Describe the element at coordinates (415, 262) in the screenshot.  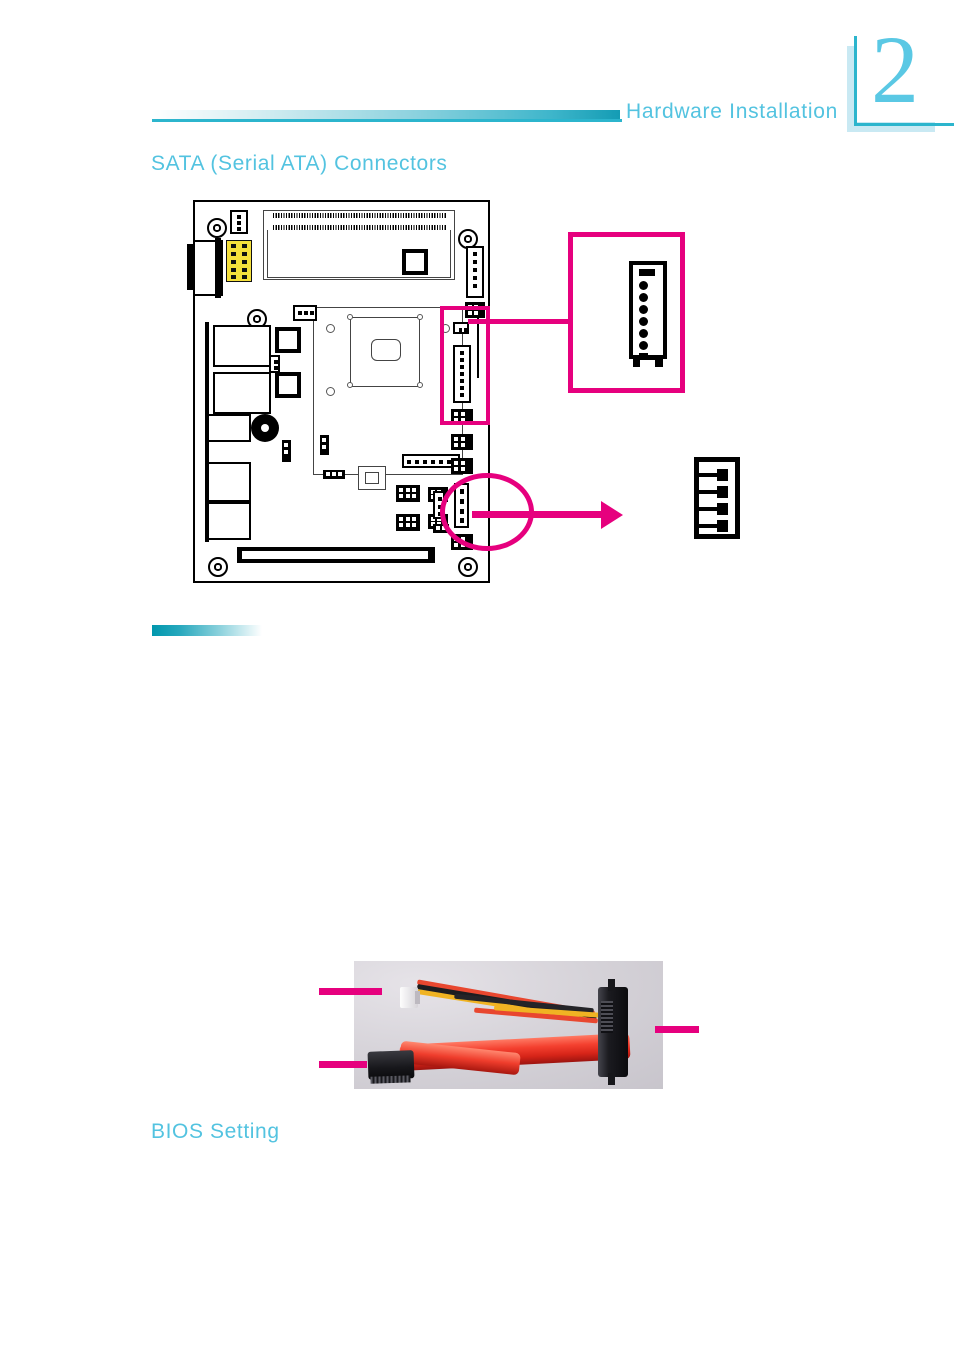
I see `chip-north` at that location.